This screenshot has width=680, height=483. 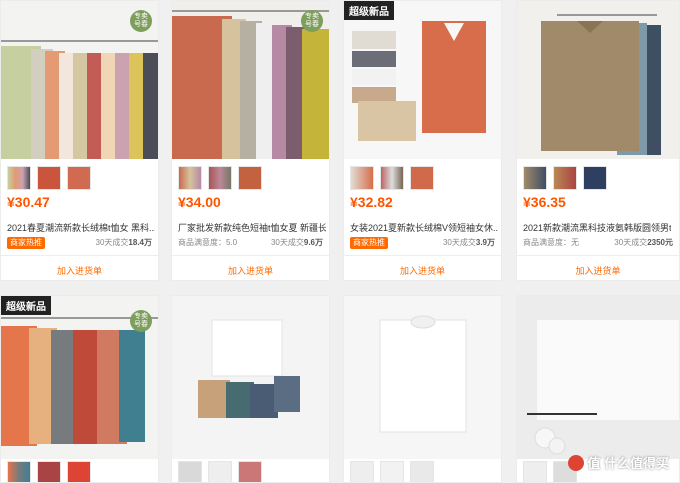 What do you see at coordinates (199, 202) in the screenshot?
I see `price: ¥34.00` at bounding box center [199, 202].